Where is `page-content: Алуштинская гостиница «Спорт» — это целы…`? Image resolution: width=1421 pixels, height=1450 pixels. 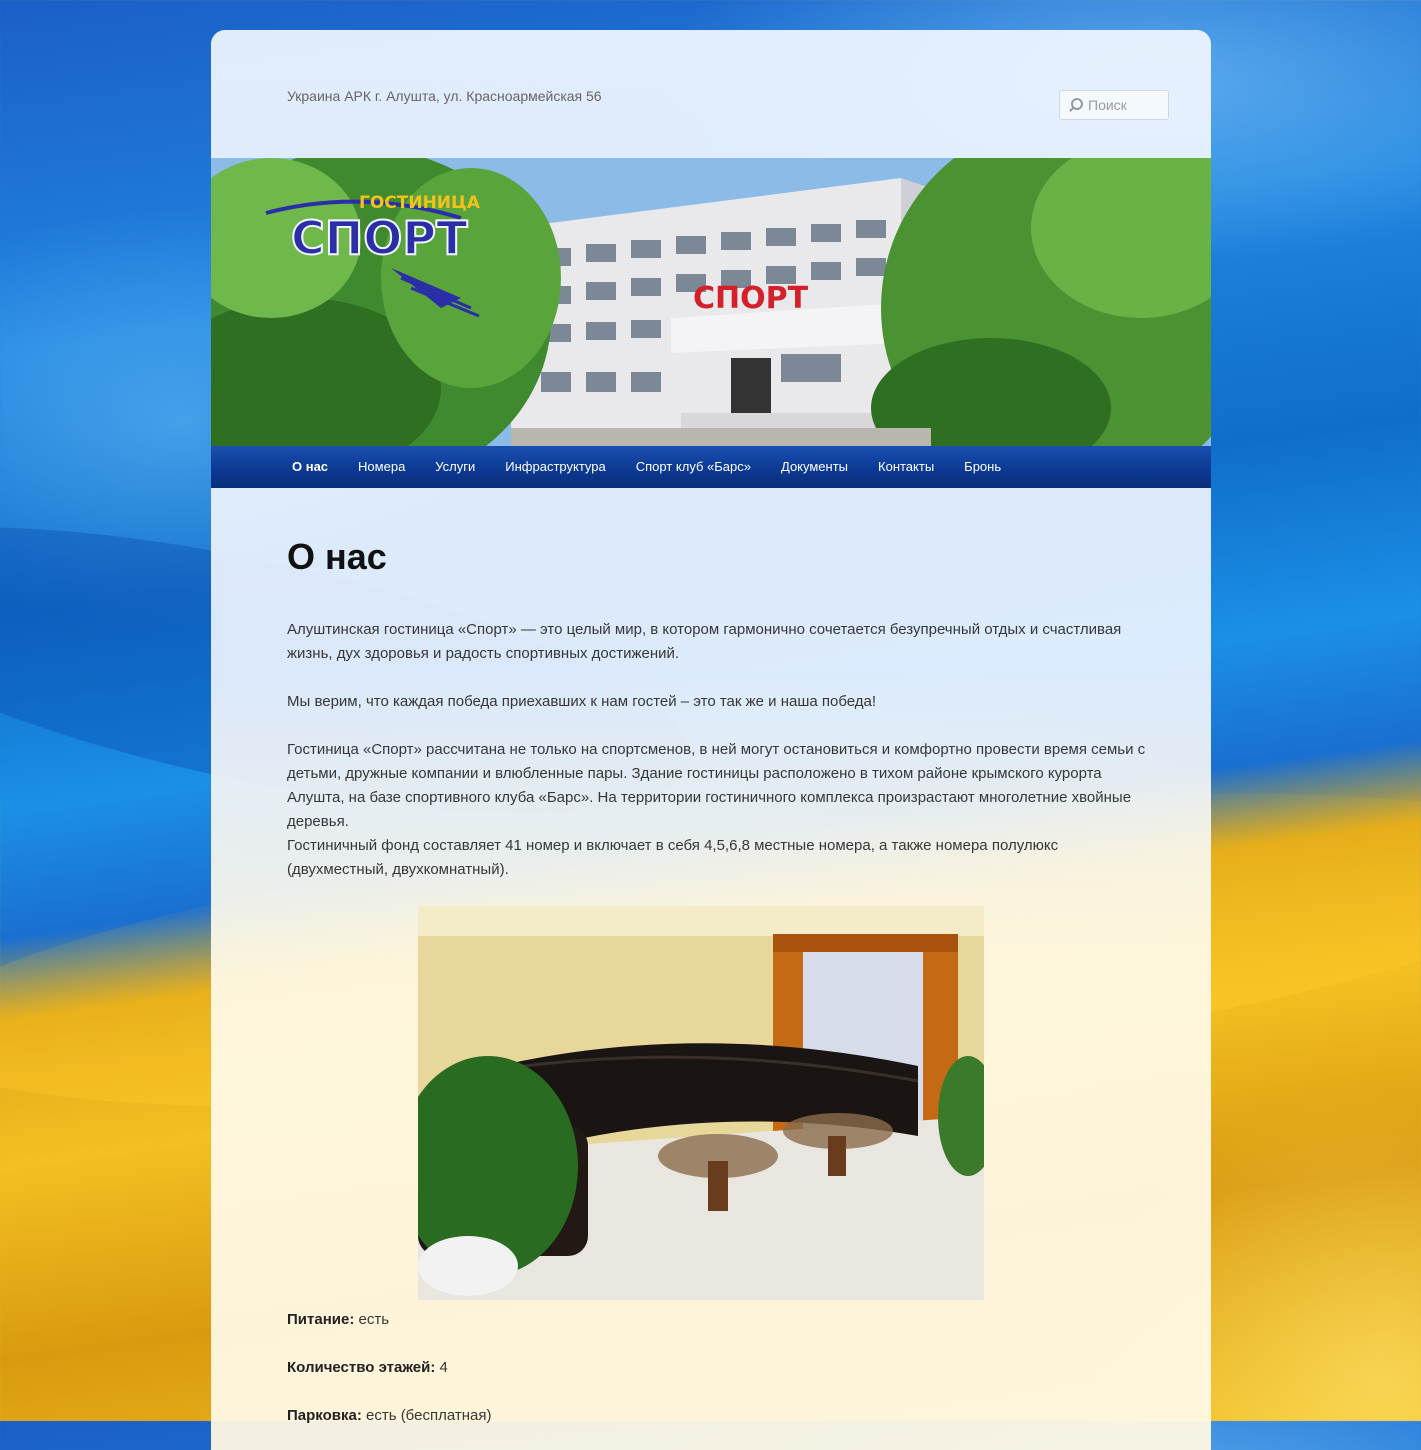
page-content: Алуштинская гостиница «Спорт» — это целы… is located at coordinates (717, 762).